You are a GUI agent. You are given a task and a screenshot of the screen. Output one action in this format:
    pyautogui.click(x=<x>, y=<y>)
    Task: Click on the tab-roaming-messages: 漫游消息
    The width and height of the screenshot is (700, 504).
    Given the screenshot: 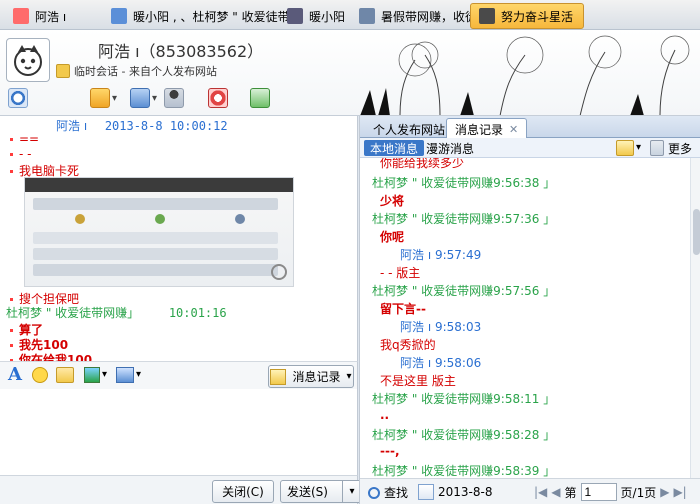 What is the action you would take?
    pyautogui.click(x=450, y=148)
    